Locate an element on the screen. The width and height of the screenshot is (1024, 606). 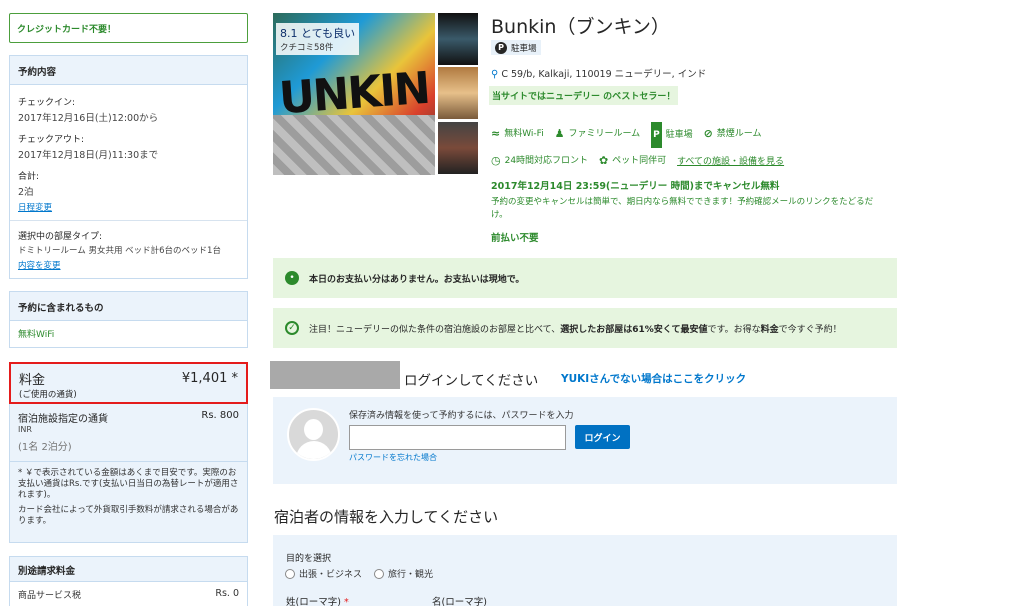
map-pin-icon: ⚲ is located at coordinates (495, 74).